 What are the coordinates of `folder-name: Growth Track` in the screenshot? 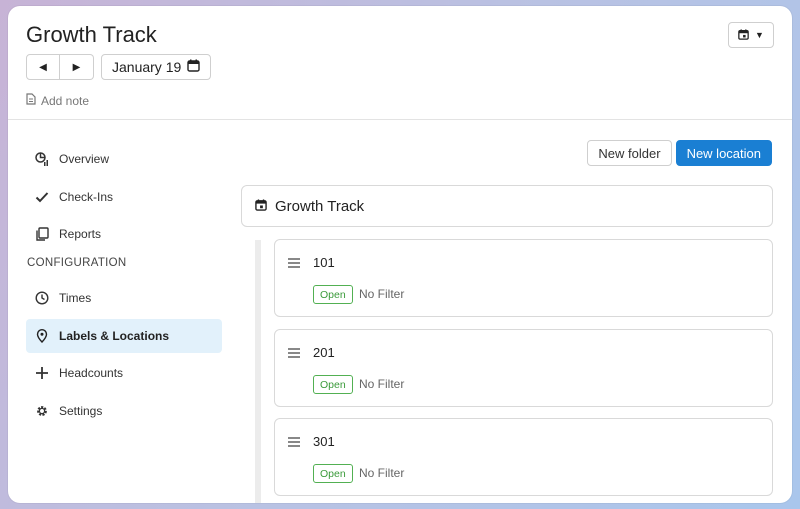 It's located at (320, 206).